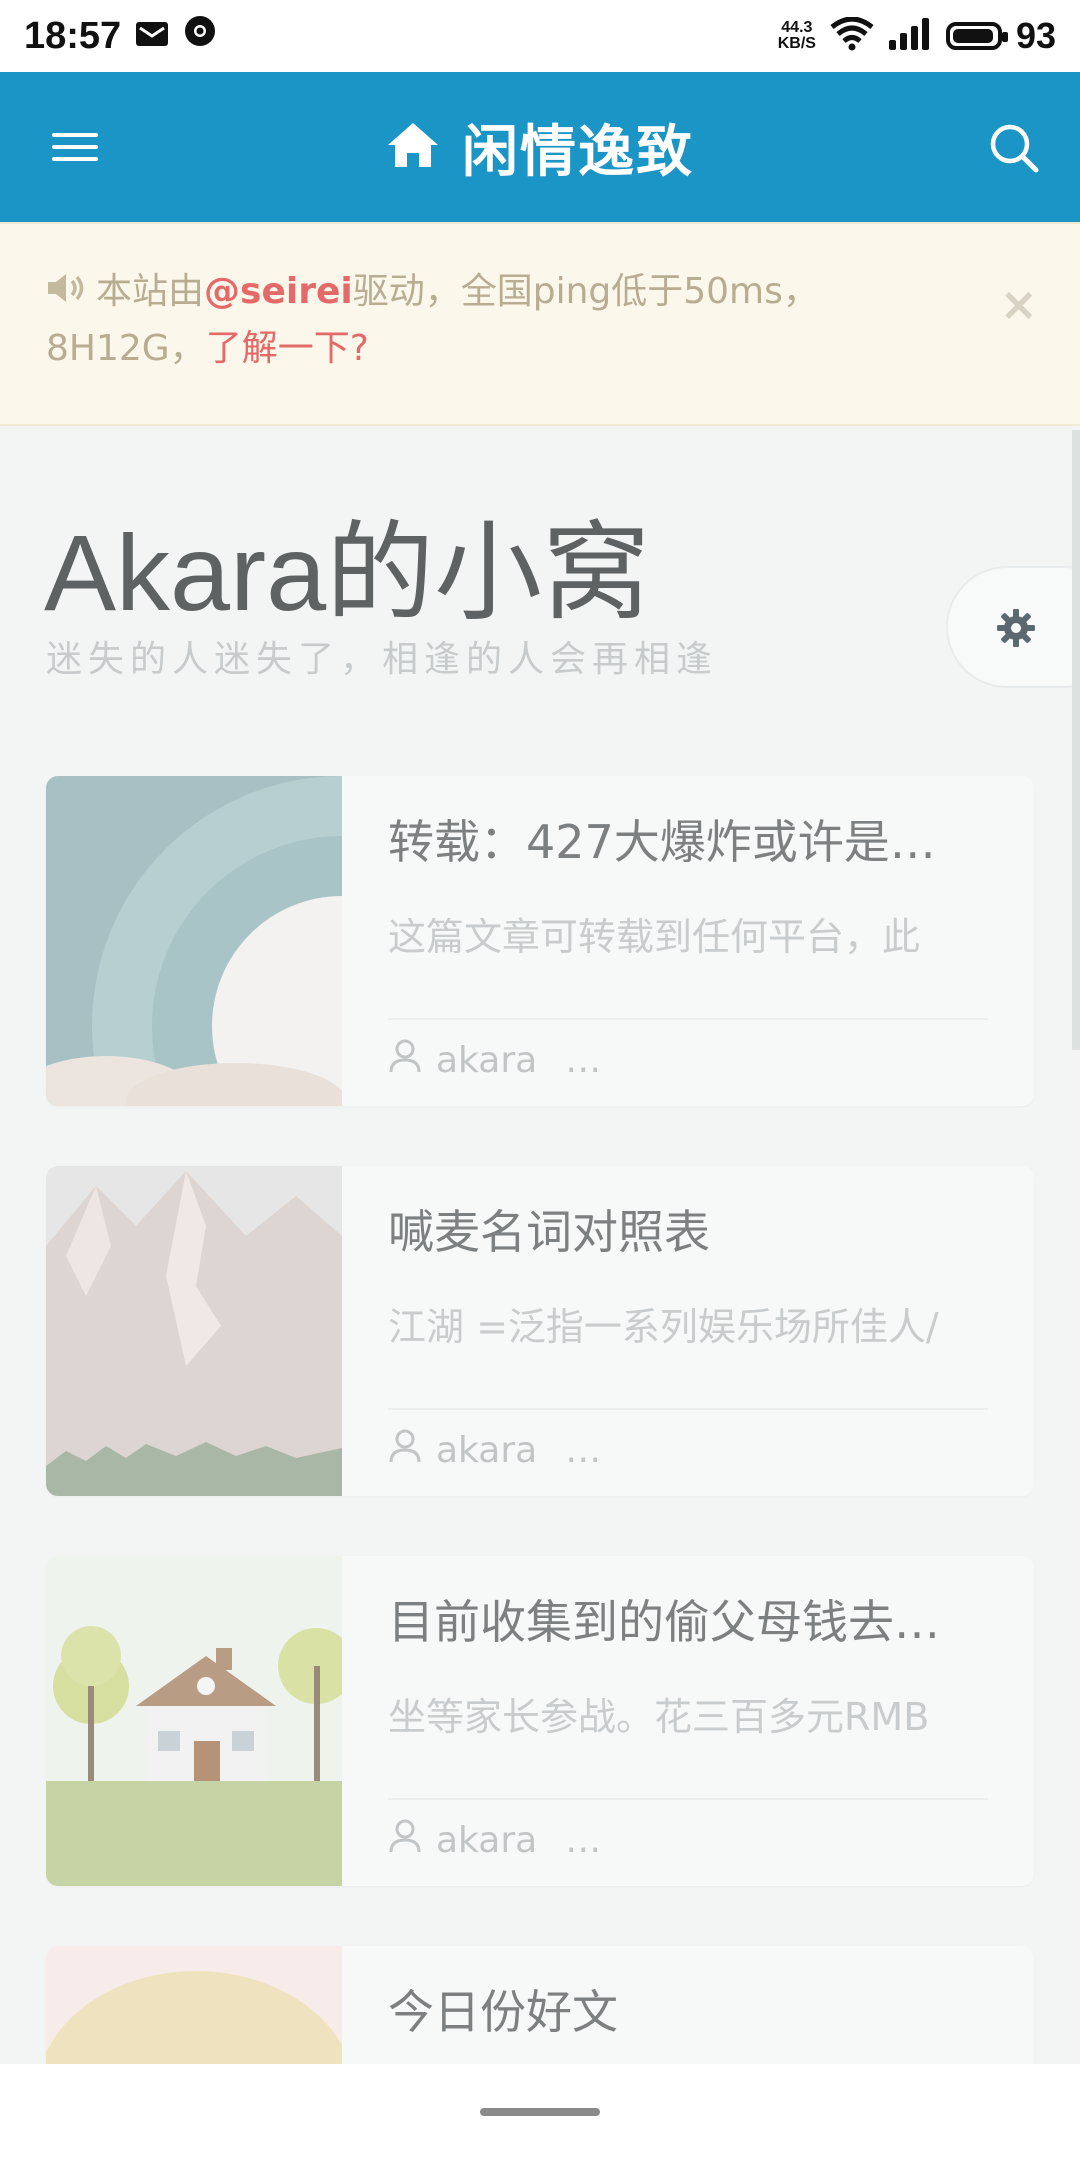 The height and width of the screenshot is (2160, 1080). Describe the element at coordinates (663, 1327) in the screenshot. I see `post-excerpt: 江湖 =泛指一系列娱乐场所佳人/` at that location.